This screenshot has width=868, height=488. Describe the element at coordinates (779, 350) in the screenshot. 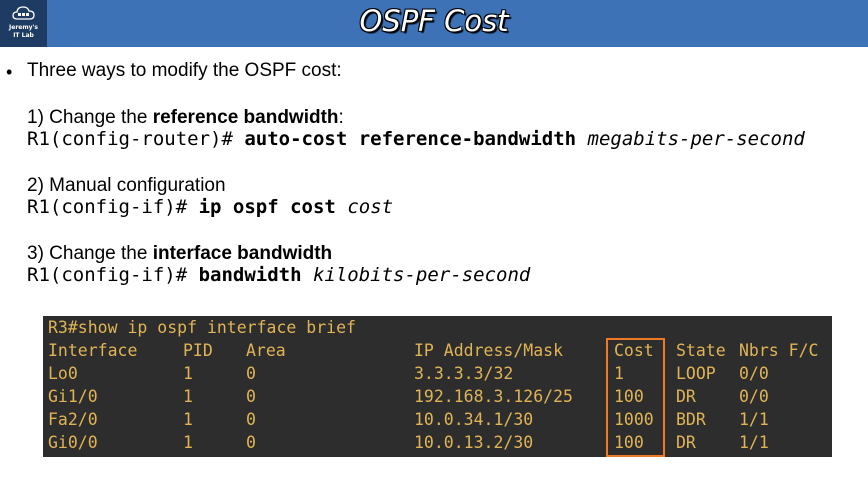

I see `column-header: Nbrs F/C` at that location.